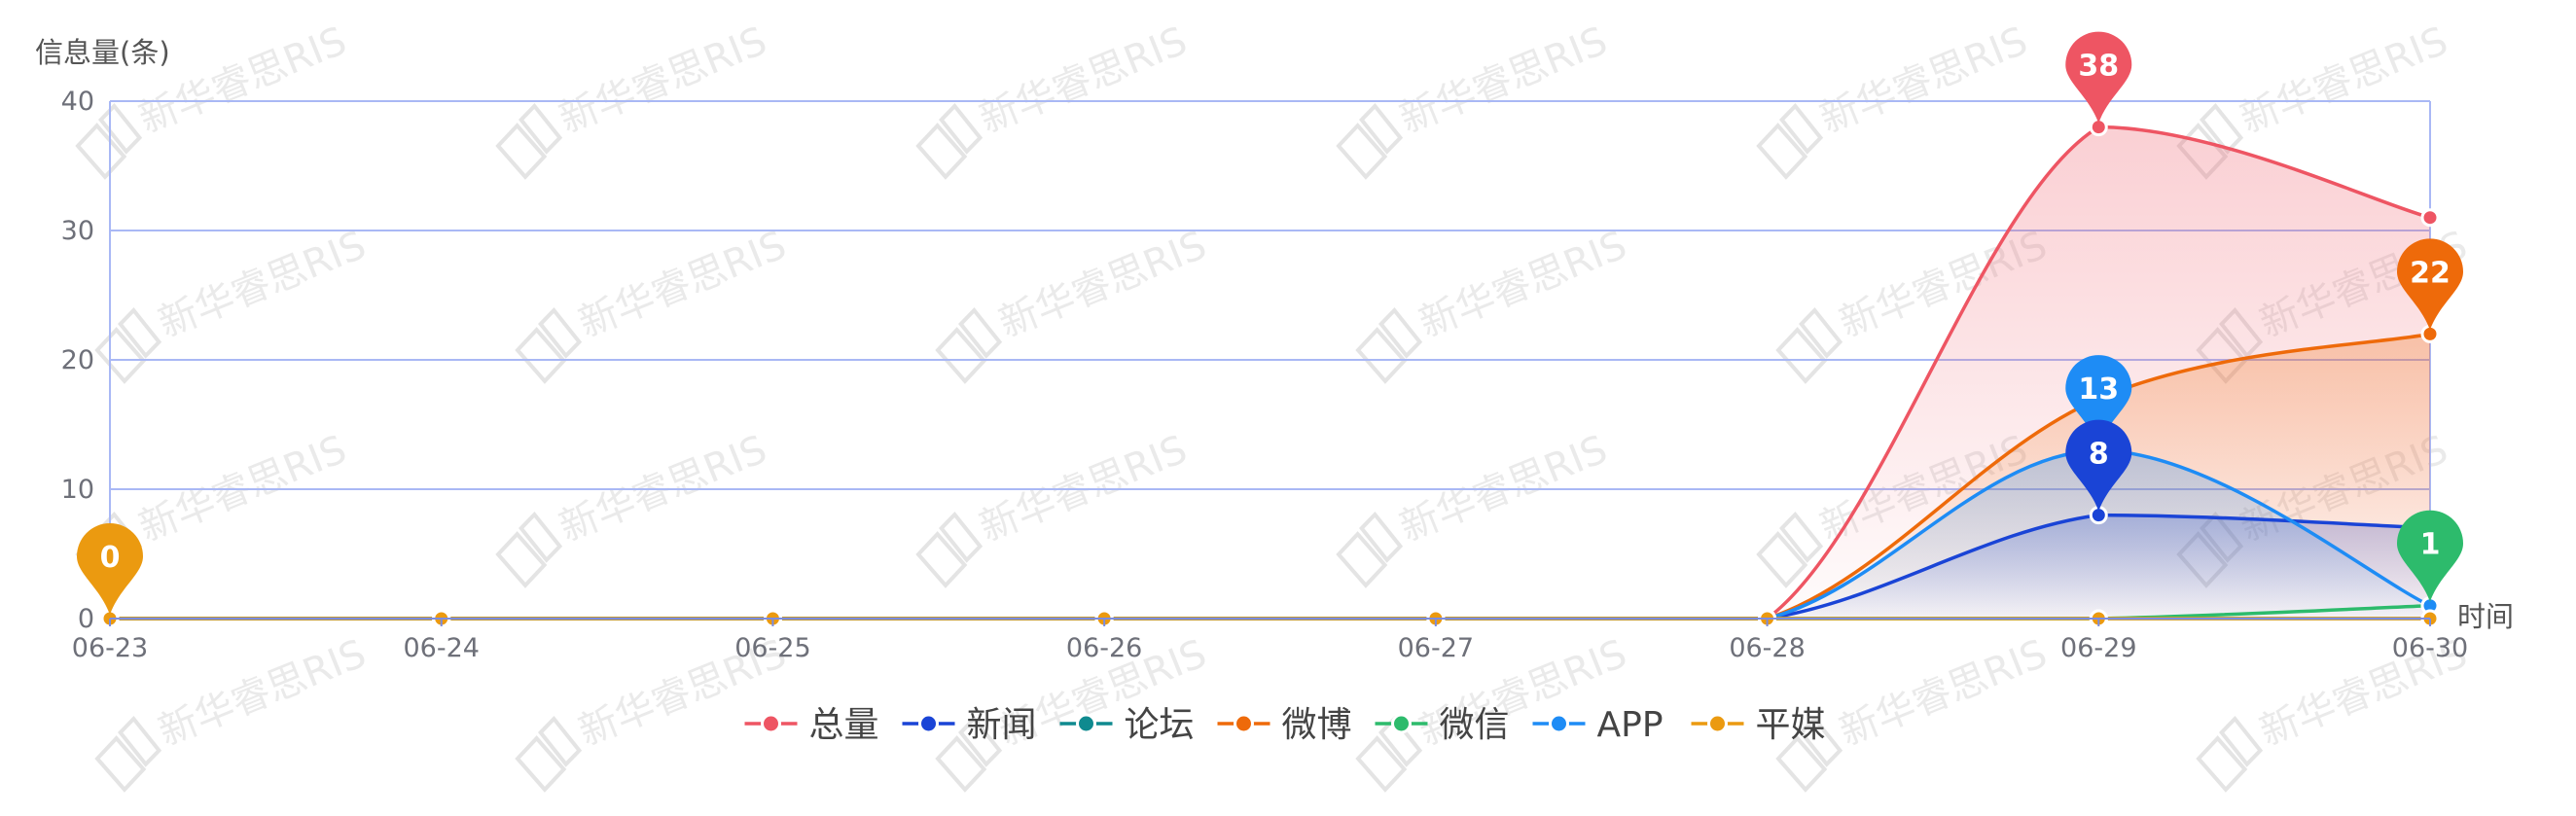 Image resolution: width=2576 pixels, height=816 pixels. Describe the element at coordinates (2098, 390) in the screenshot. I see `pin-label: 13` at that location.